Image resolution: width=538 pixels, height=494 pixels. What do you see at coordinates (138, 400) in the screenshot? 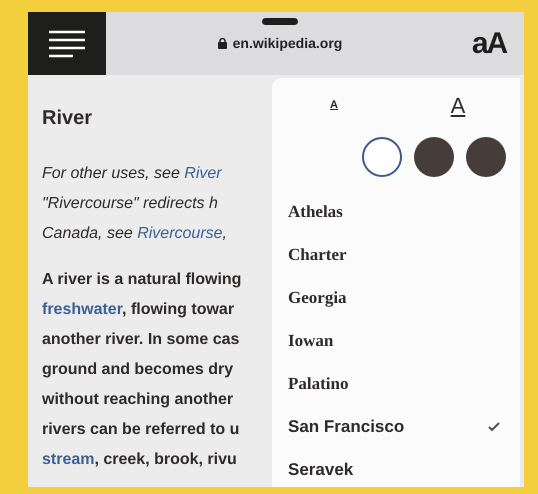
I see `article-line: without reaching another` at bounding box center [138, 400].